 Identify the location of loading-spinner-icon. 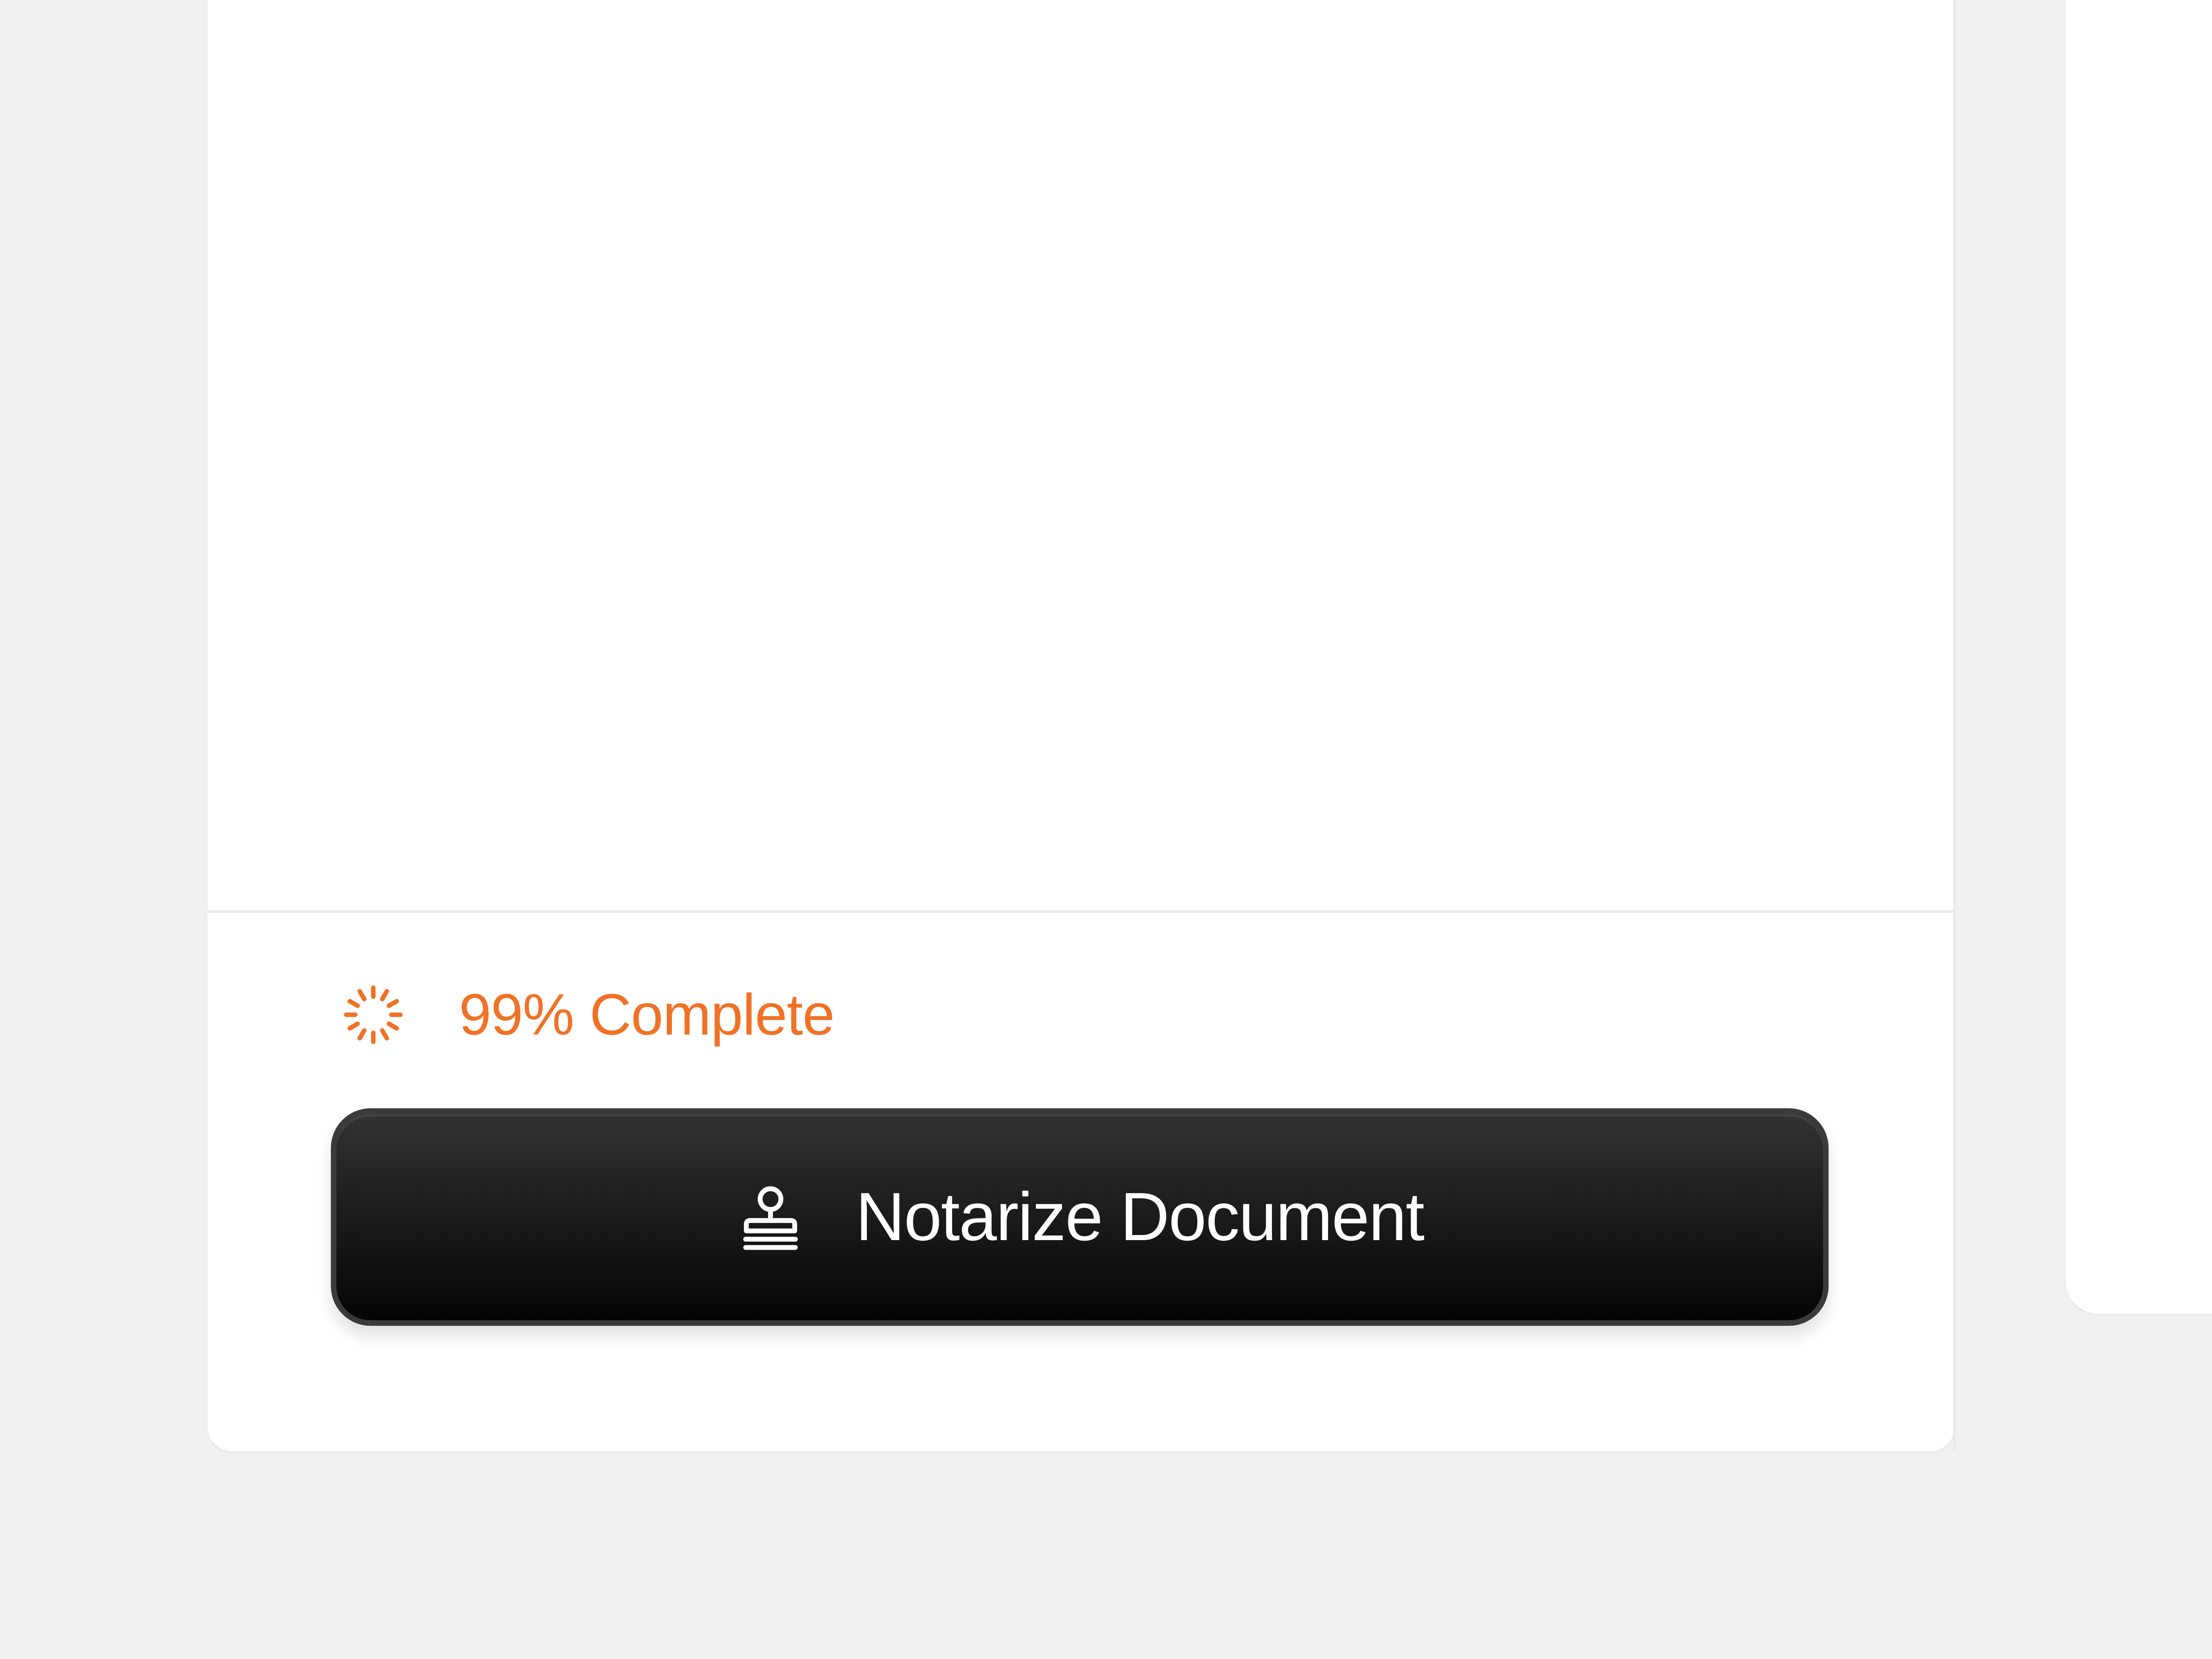
(373, 1014).